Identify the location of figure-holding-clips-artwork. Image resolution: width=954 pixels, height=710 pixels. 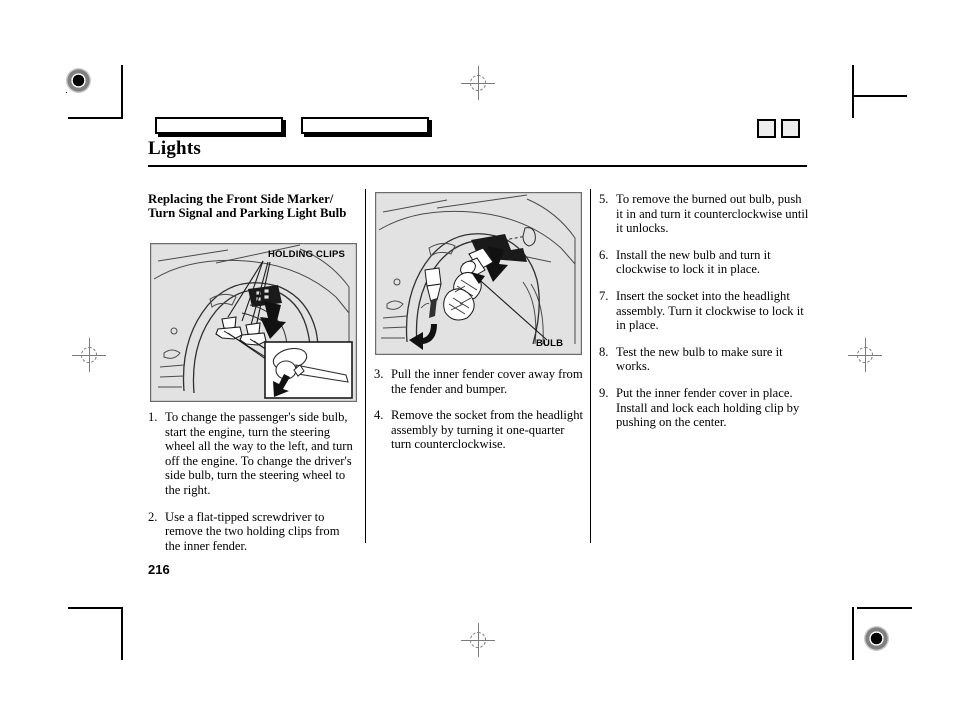
(253, 322).